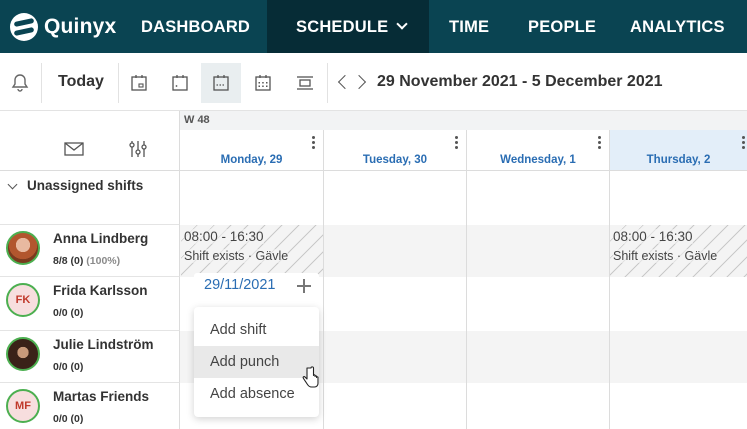  What do you see at coordinates (304, 286) in the screenshot?
I see `plus-icon` at bounding box center [304, 286].